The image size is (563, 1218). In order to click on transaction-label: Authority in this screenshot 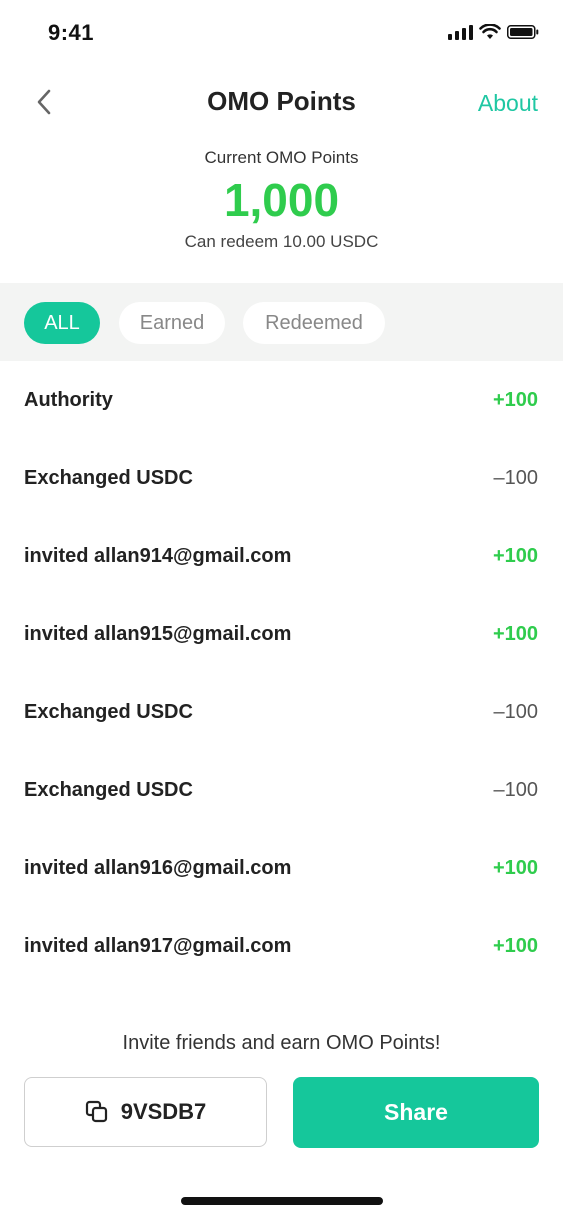, I will do `click(68, 400)`.